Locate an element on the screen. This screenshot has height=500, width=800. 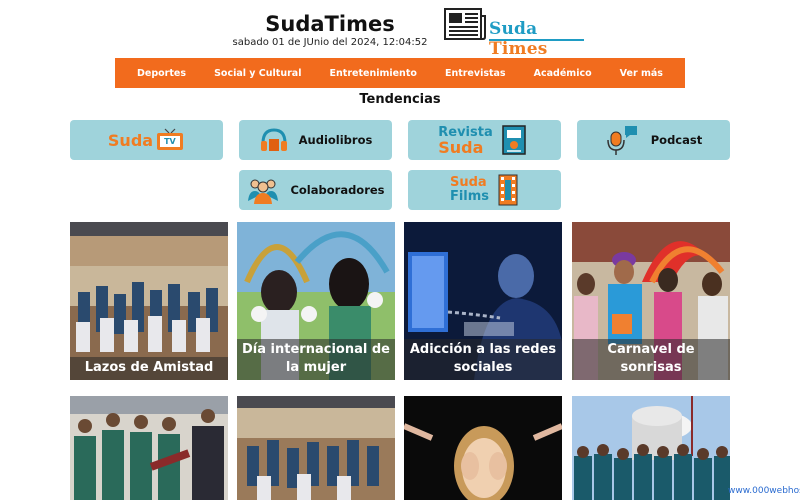
team-icon is located at coordinates (263, 191).